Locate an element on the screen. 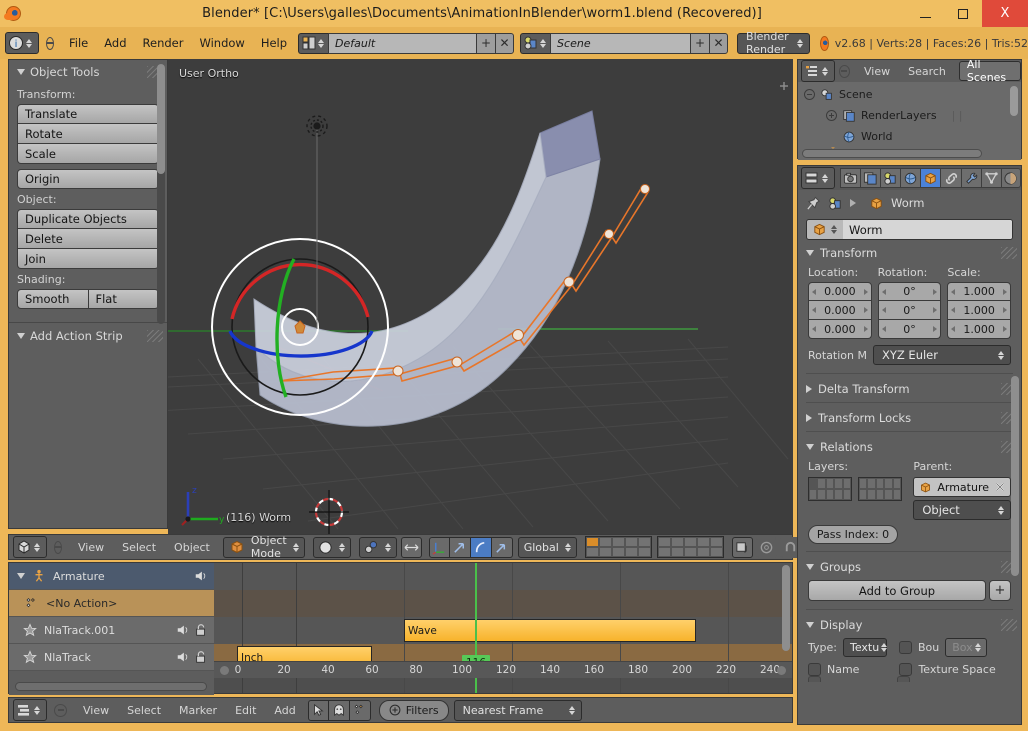 The image size is (1028, 731). nla-strip-wave: Wave is located at coordinates (550, 630).